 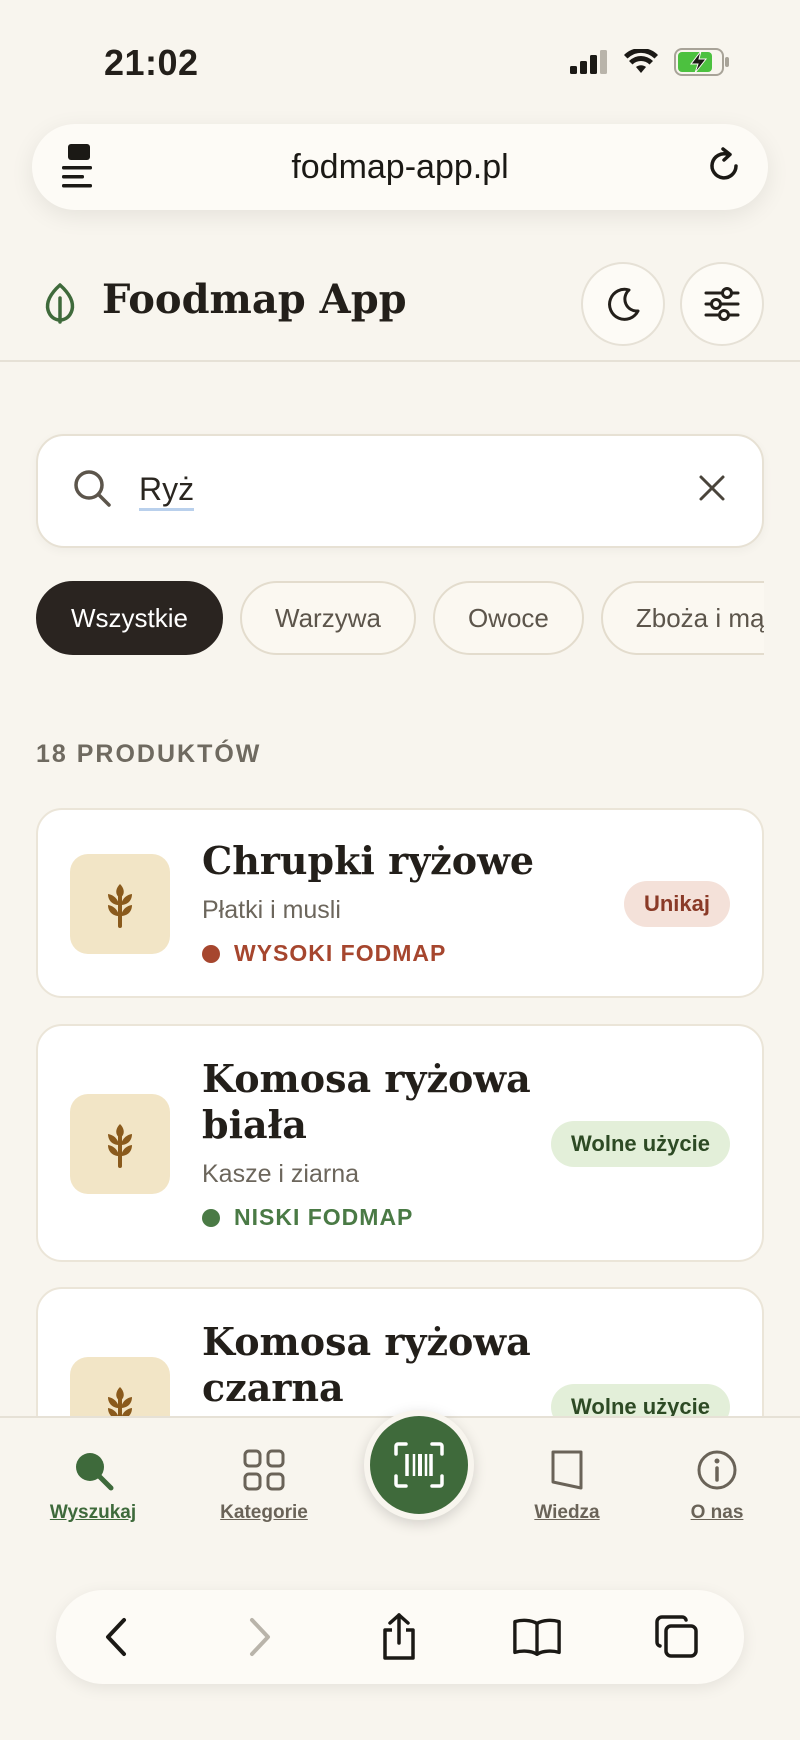 I want to click on fodmap-level: NISKI FODMAP, so click(x=307, y=1217).